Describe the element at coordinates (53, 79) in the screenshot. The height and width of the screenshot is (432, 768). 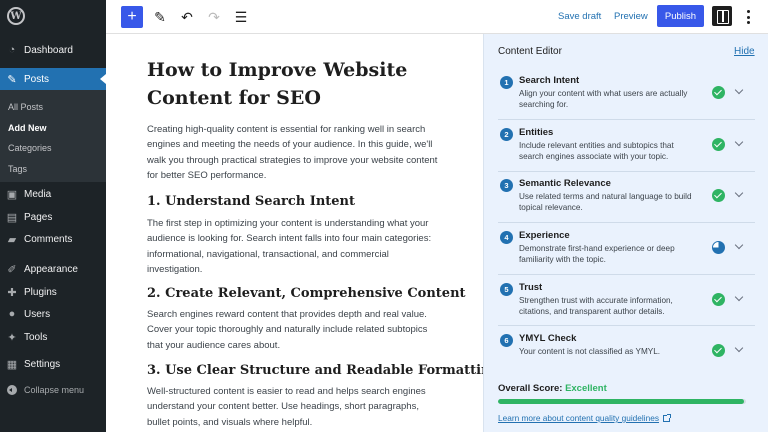
I see `menu-item-posts: ✎ Posts` at that location.